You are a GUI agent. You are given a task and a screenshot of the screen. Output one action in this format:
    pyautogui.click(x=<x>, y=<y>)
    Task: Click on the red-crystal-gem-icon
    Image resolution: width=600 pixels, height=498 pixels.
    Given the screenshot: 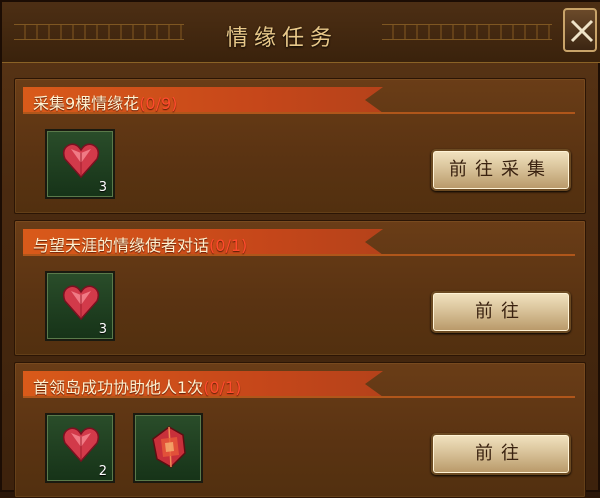 What is the action you would take?
    pyautogui.click(x=169, y=447)
    